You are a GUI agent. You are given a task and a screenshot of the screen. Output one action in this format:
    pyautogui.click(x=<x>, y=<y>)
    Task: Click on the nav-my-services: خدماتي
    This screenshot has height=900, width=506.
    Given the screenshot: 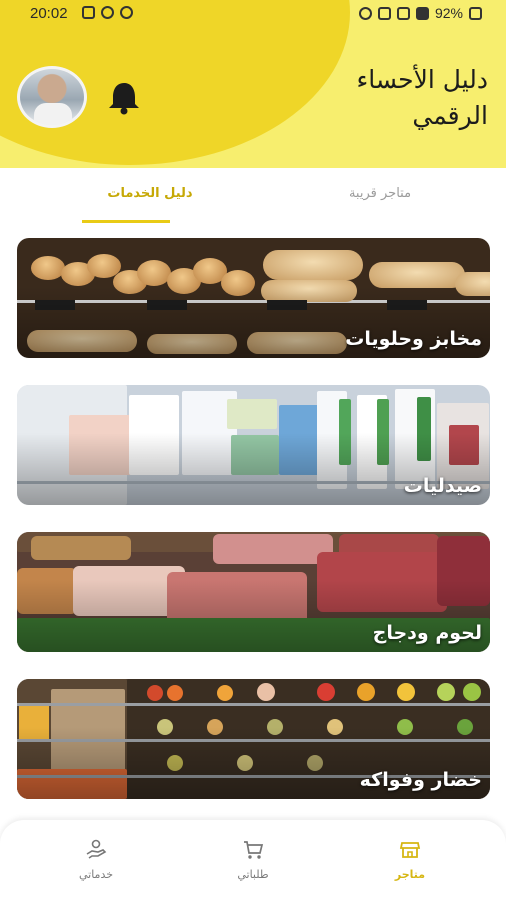 What is the action you would take?
    pyautogui.click(x=96, y=859)
    